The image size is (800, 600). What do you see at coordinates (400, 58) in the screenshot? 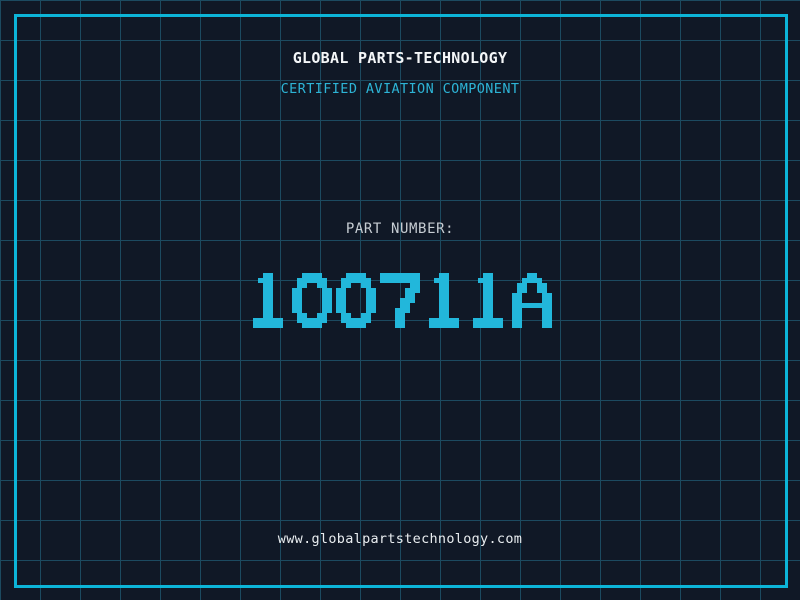
I see `company-name: GLOBAL PARTS-TECHNOLOGY` at bounding box center [400, 58].